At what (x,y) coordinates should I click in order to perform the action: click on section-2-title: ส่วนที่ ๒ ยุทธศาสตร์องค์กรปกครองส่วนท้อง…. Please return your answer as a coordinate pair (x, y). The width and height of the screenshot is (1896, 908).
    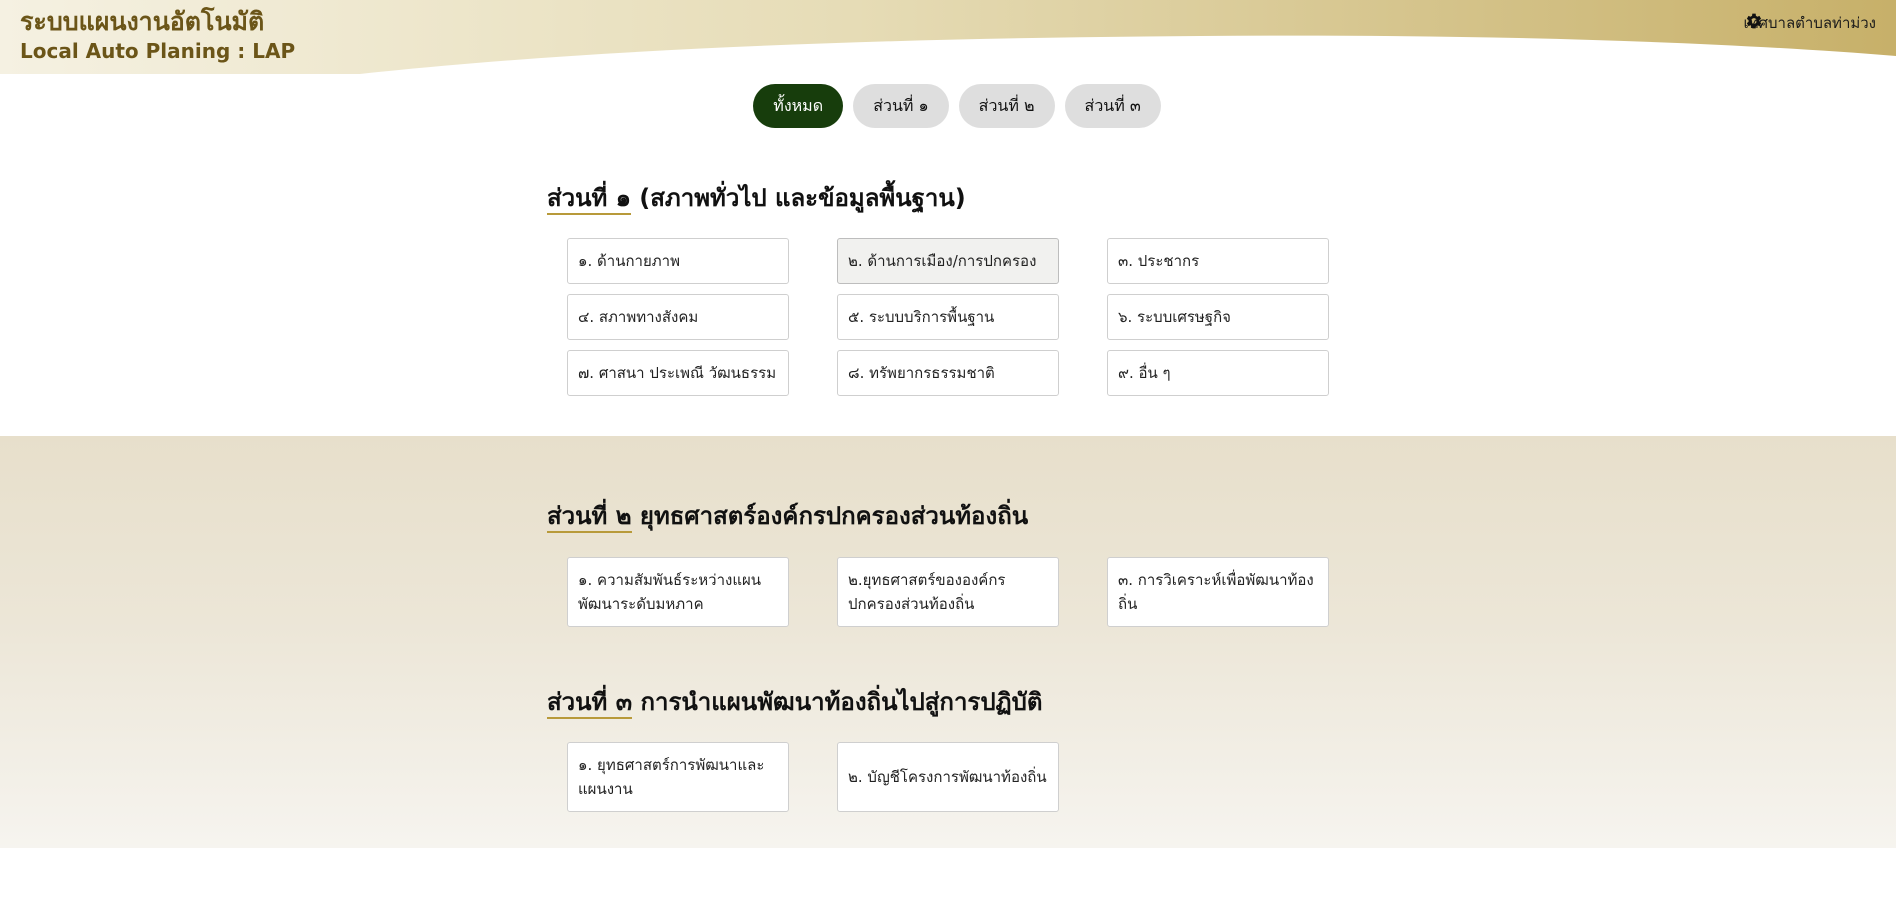
    Looking at the image, I should click on (947, 516).